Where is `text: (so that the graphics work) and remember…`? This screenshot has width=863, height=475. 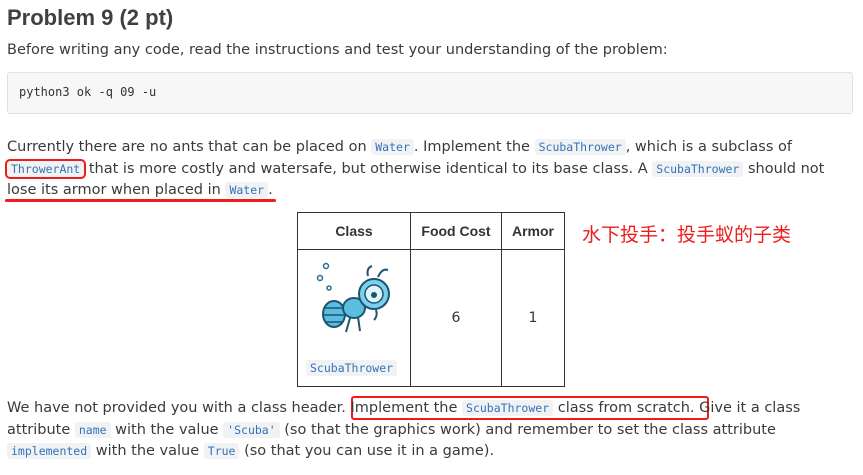 text: (so that the graphics work) and remember… is located at coordinates (527, 429).